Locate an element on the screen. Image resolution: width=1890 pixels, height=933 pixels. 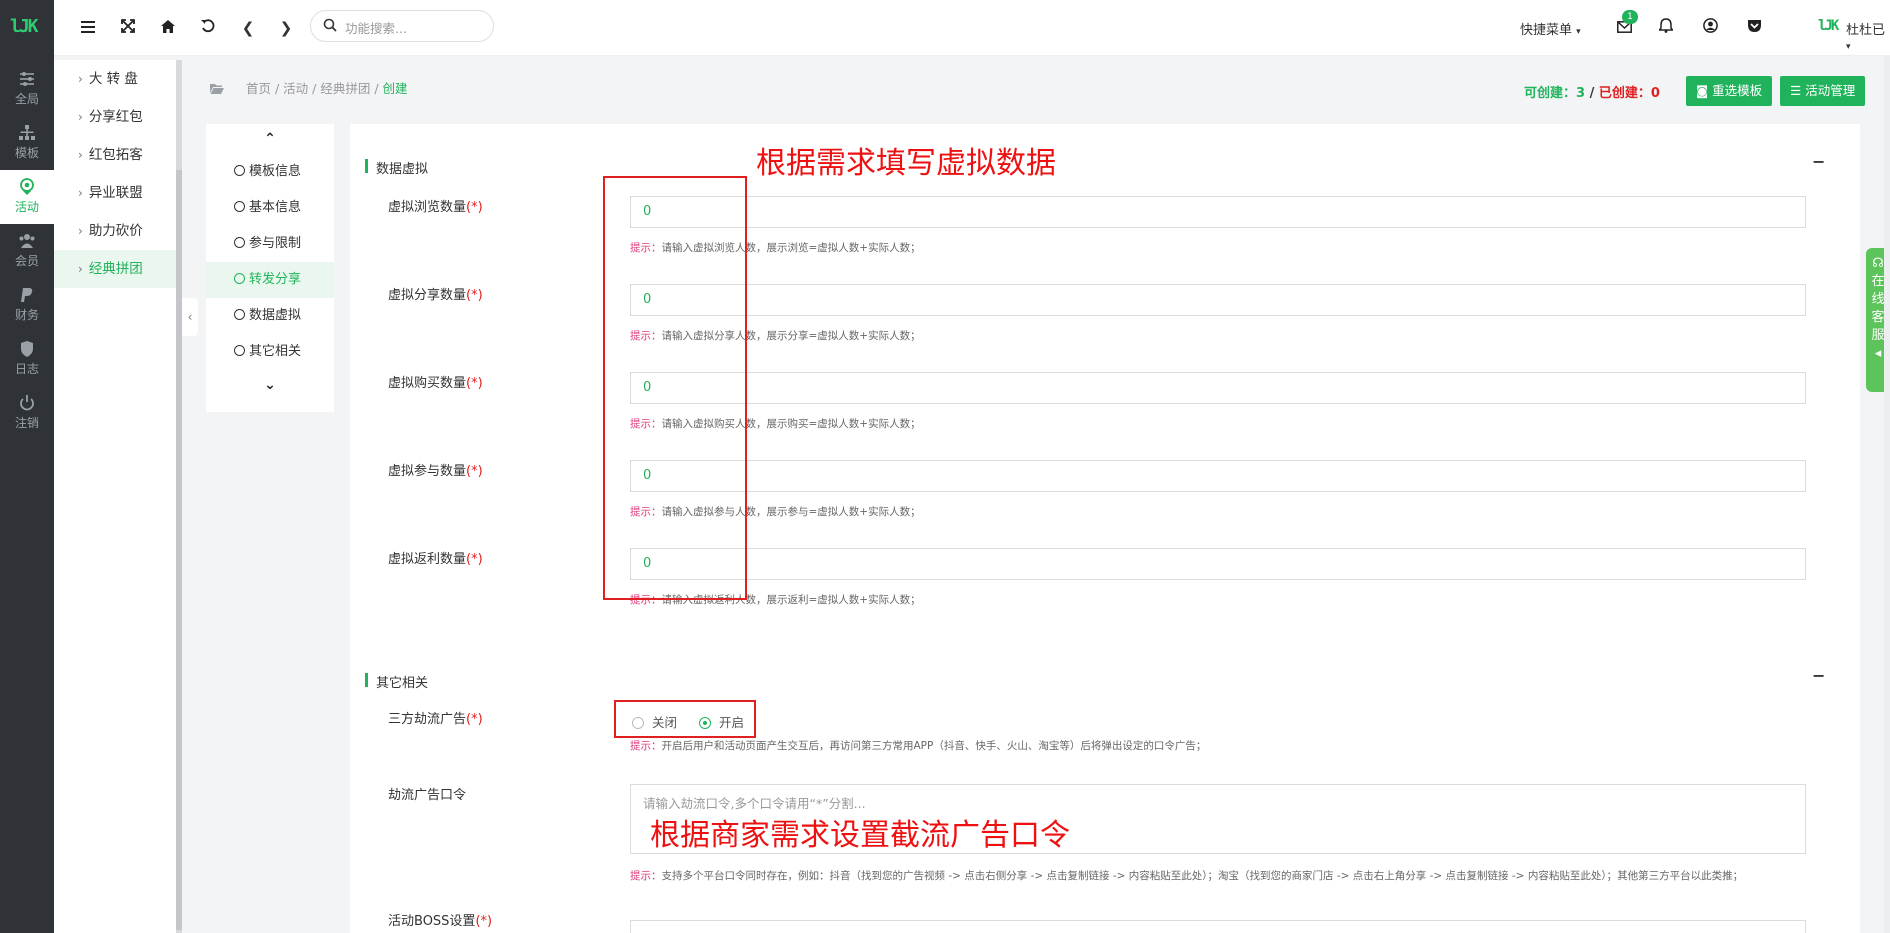
folder-open-icon is located at coordinates (217, 89).